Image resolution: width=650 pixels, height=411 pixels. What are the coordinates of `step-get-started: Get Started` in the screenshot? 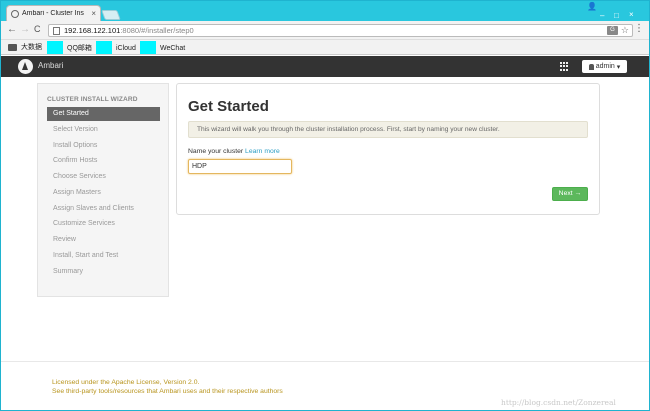 It's located at (103, 114).